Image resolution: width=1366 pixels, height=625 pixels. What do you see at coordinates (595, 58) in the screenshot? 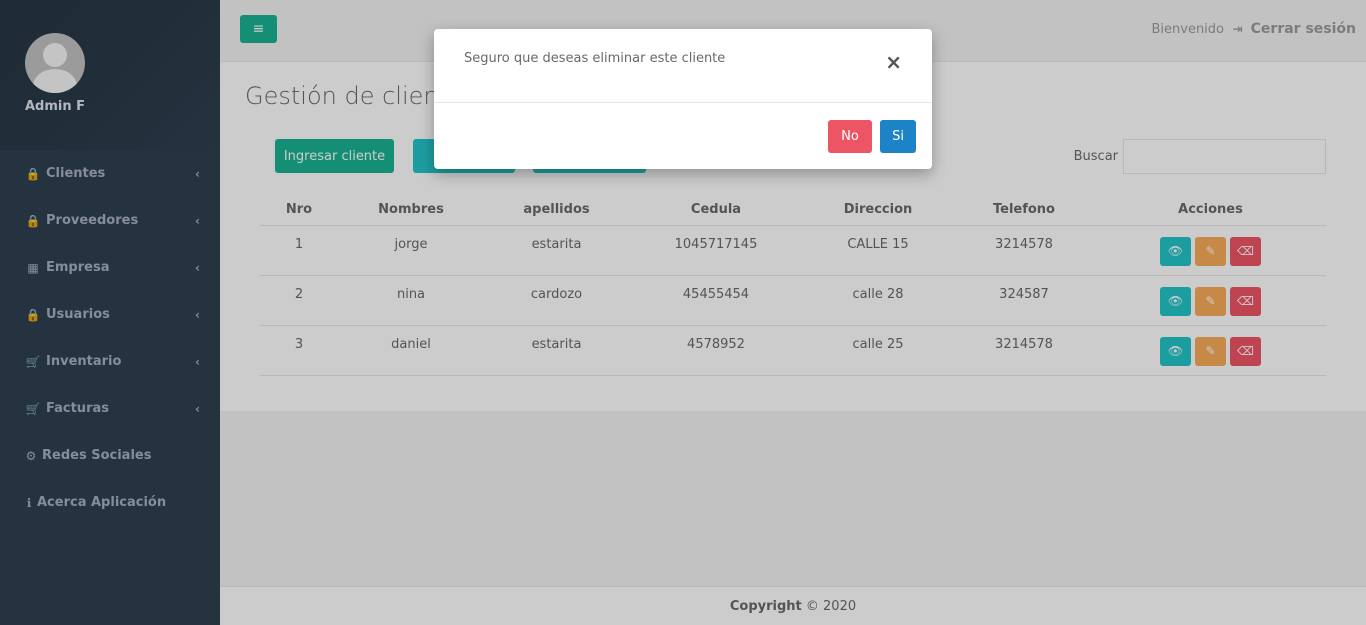
I see `modal-message: Seguro que deseas eliminar este cliente` at bounding box center [595, 58].